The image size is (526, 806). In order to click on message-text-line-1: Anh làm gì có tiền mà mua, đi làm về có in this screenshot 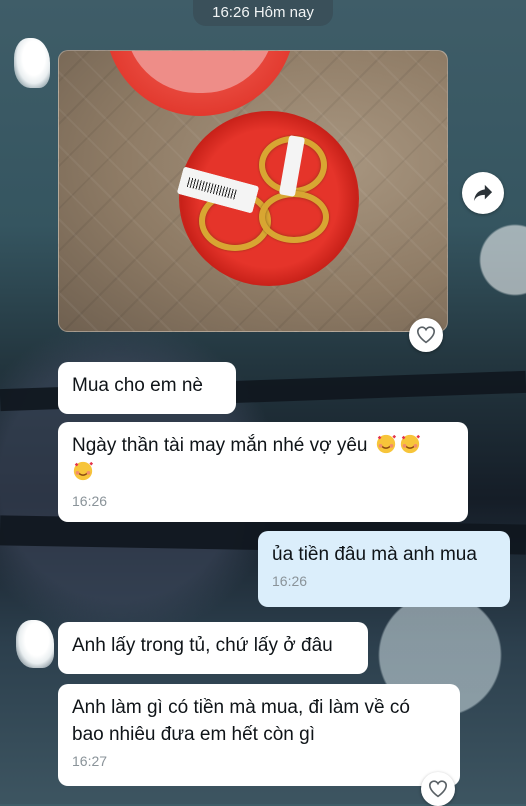, I will do `click(241, 707)`.